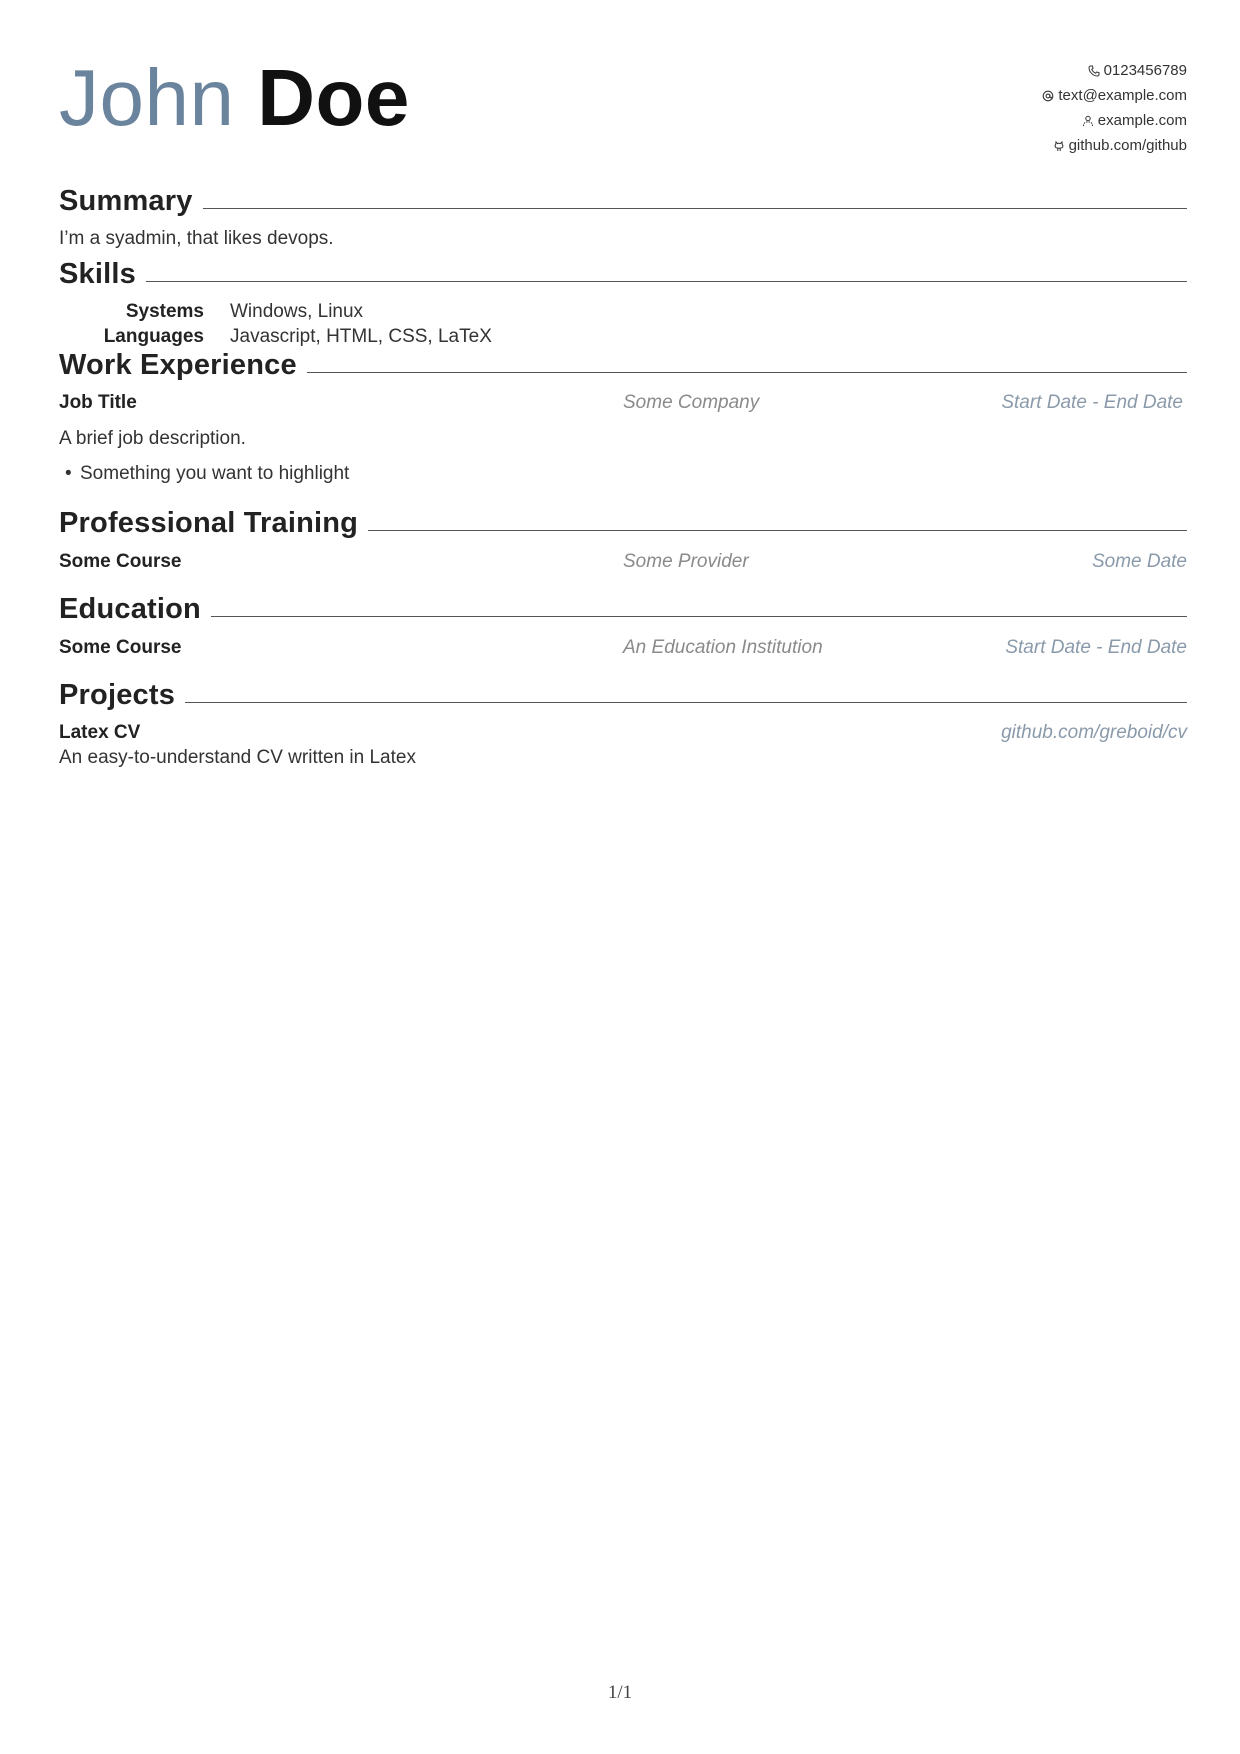 The image size is (1240, 1754). I want to click on job-description: A brief job description., so click(152, 438).